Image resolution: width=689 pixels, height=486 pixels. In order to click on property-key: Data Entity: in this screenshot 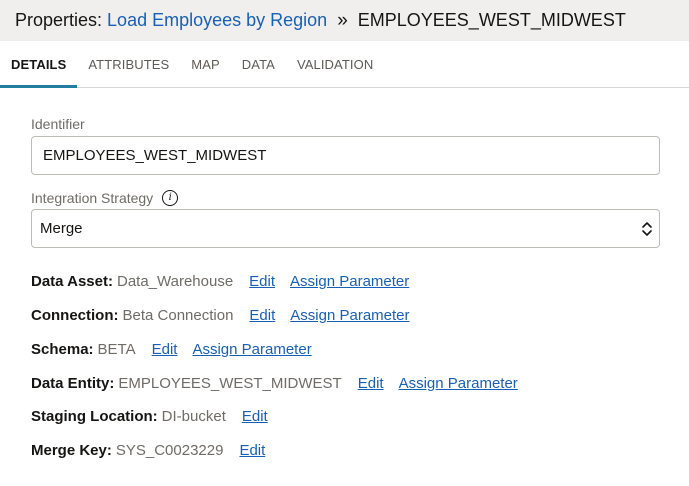, I will do `click(73, 383)`.